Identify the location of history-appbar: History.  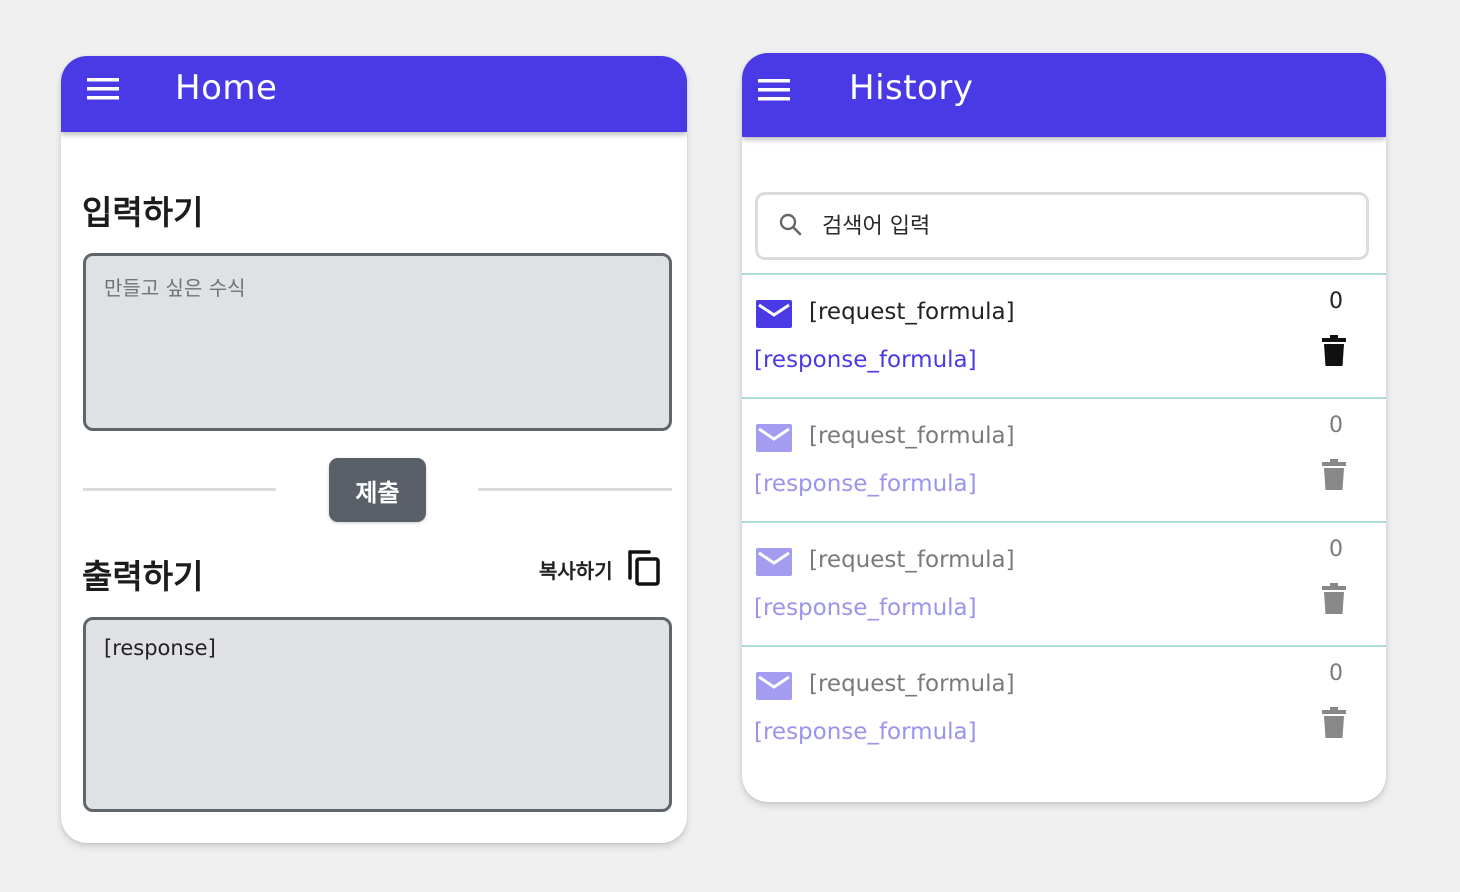
(1064, 95).